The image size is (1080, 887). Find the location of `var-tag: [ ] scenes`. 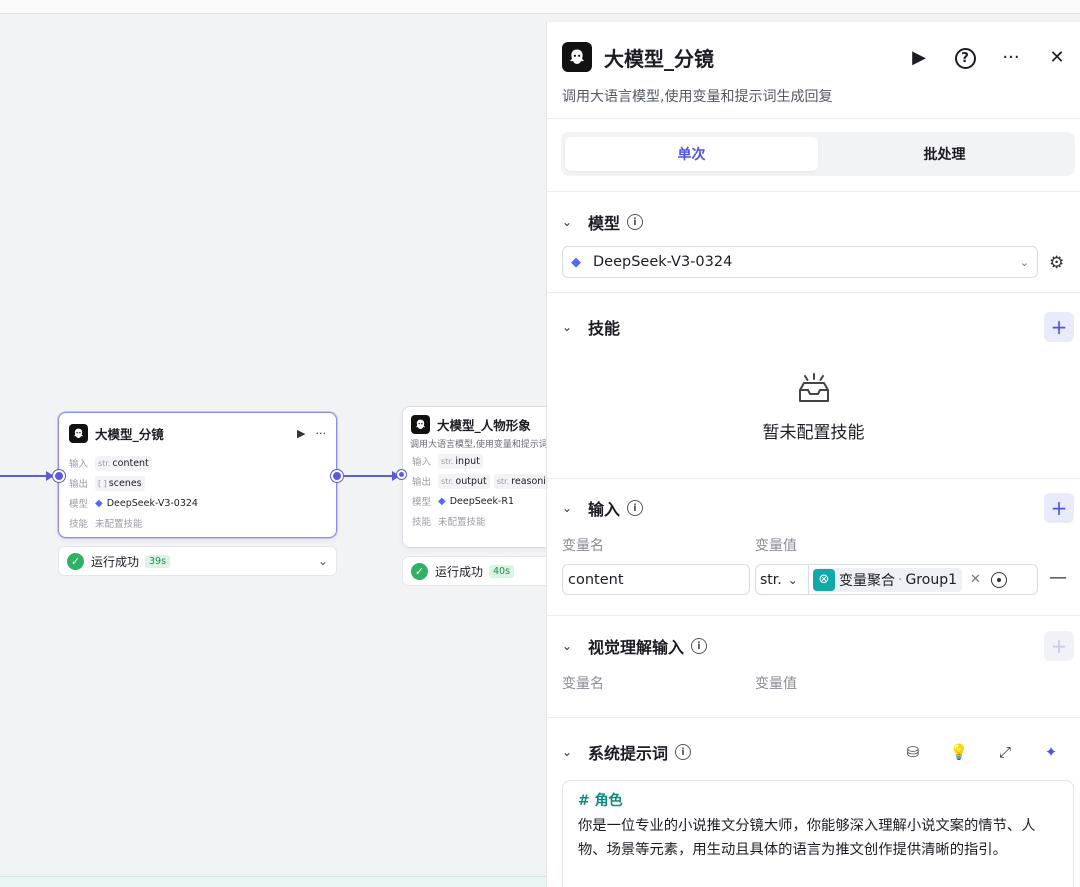

var-tag: [ ] scenes is located at coordinates (120, 483).